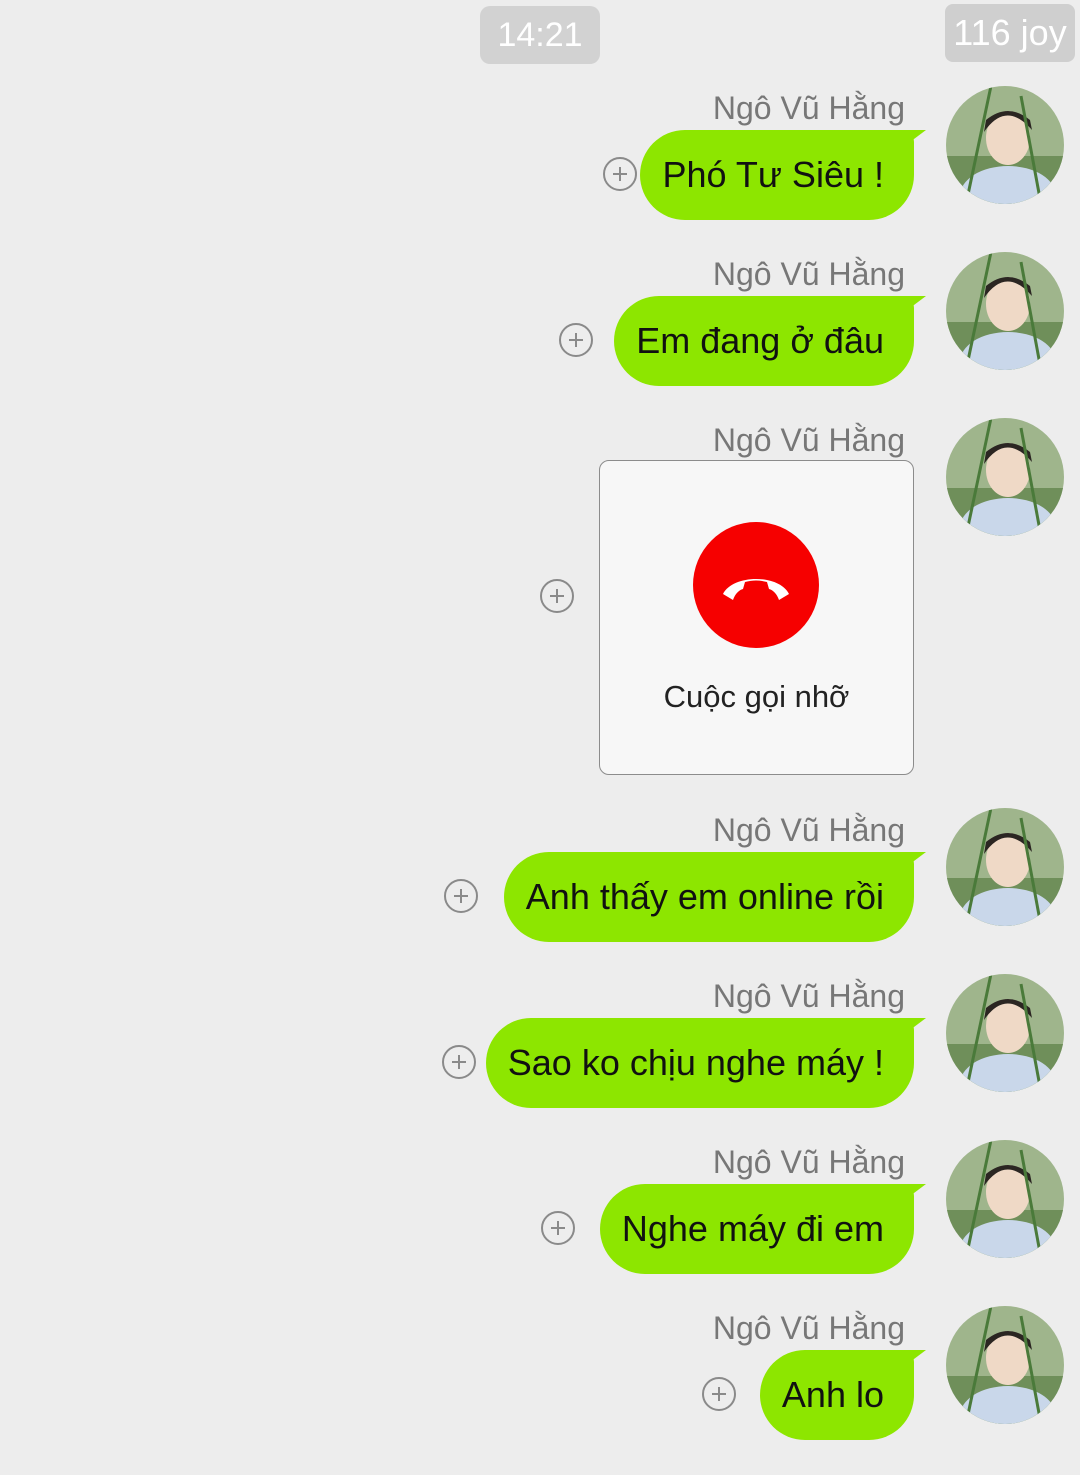 The height and width of the screenshot is (1475, 1080). I want to click on watermark-label: 116 joy, so click(1010, 33).